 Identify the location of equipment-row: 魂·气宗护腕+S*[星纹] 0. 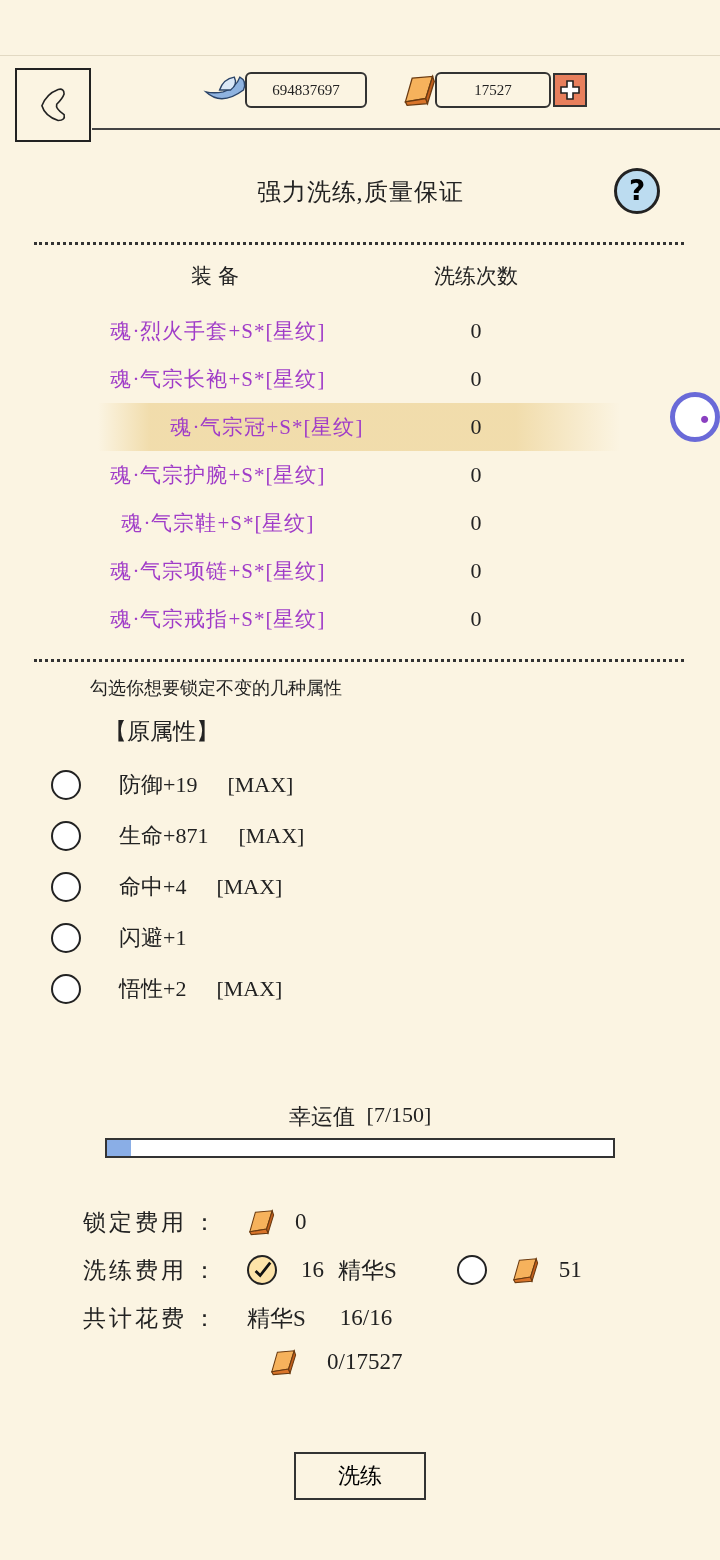
(360, 475).